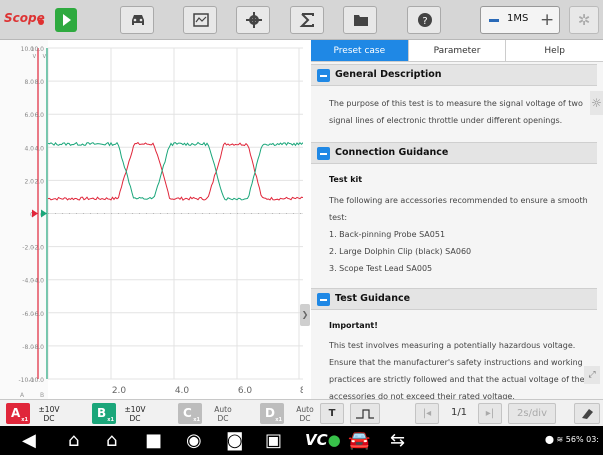  I want to click on browser-icon: ◉, so click(194, 440).